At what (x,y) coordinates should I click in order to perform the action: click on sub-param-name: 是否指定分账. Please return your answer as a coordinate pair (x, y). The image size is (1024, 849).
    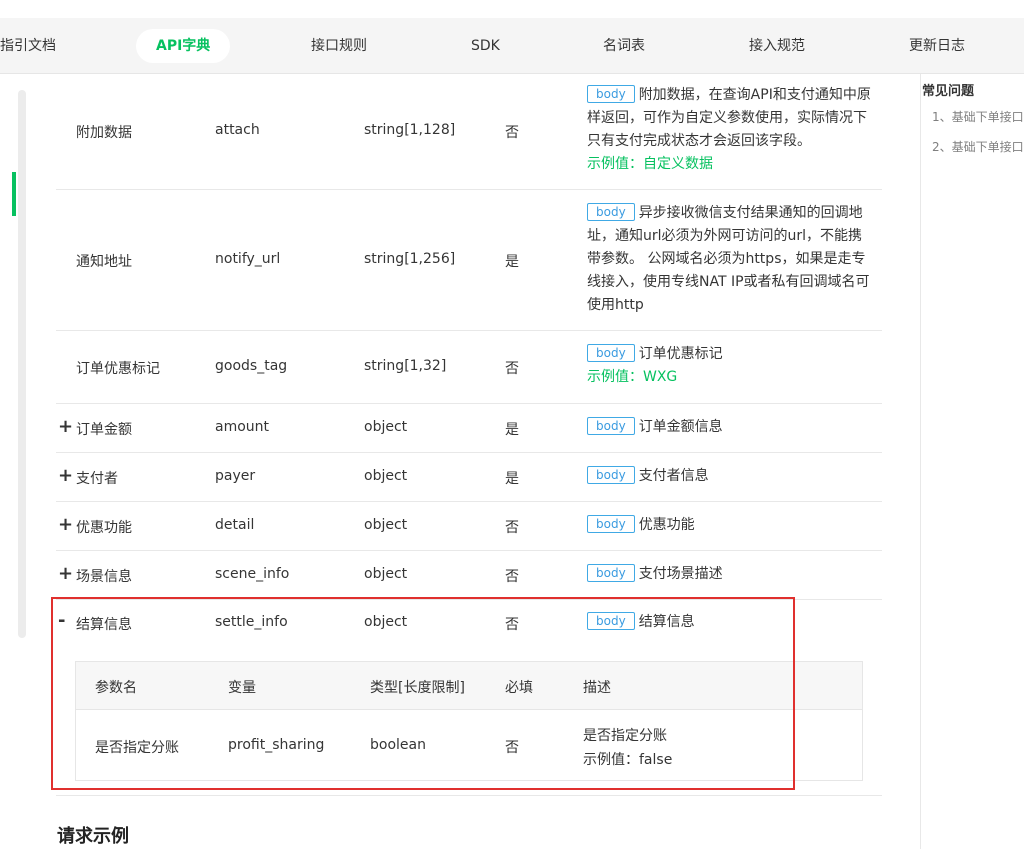
    Looking at the image, I should click on (137, 748).